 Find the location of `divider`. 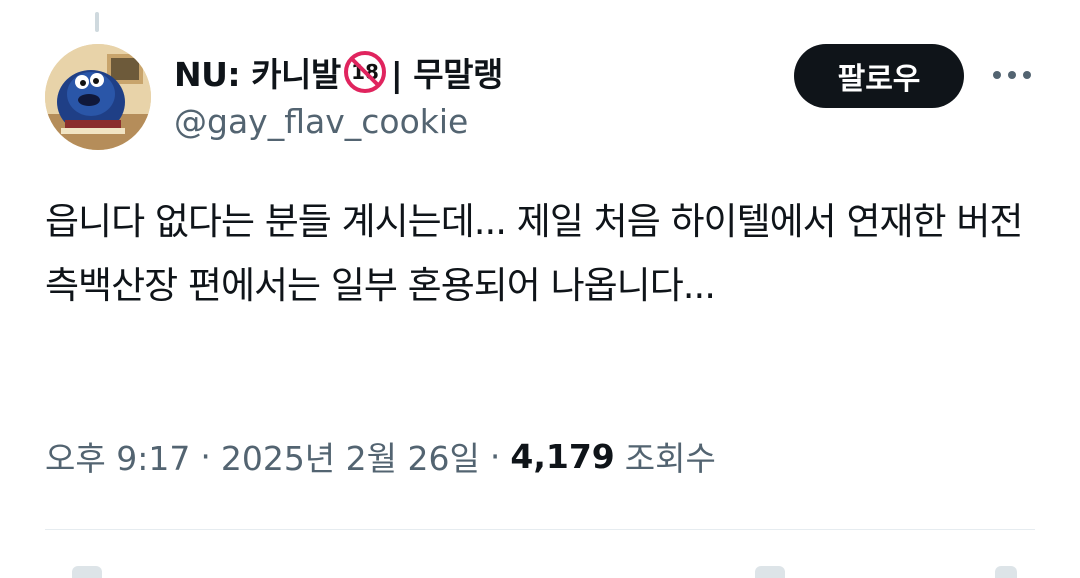

divider is located at coordinates (540, 529).